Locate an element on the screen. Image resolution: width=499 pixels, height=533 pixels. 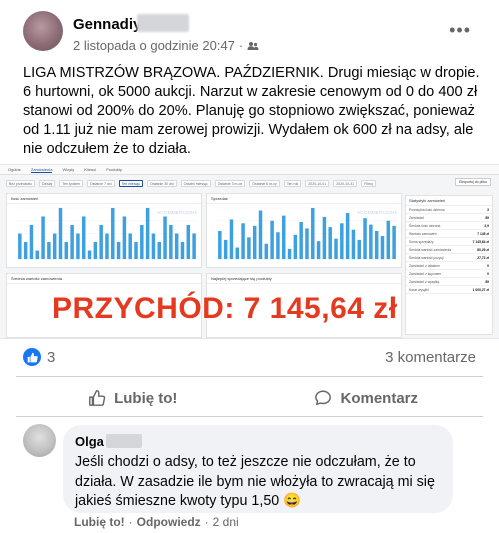
comment-button: Komentarz is located at coordinates (367, 398).